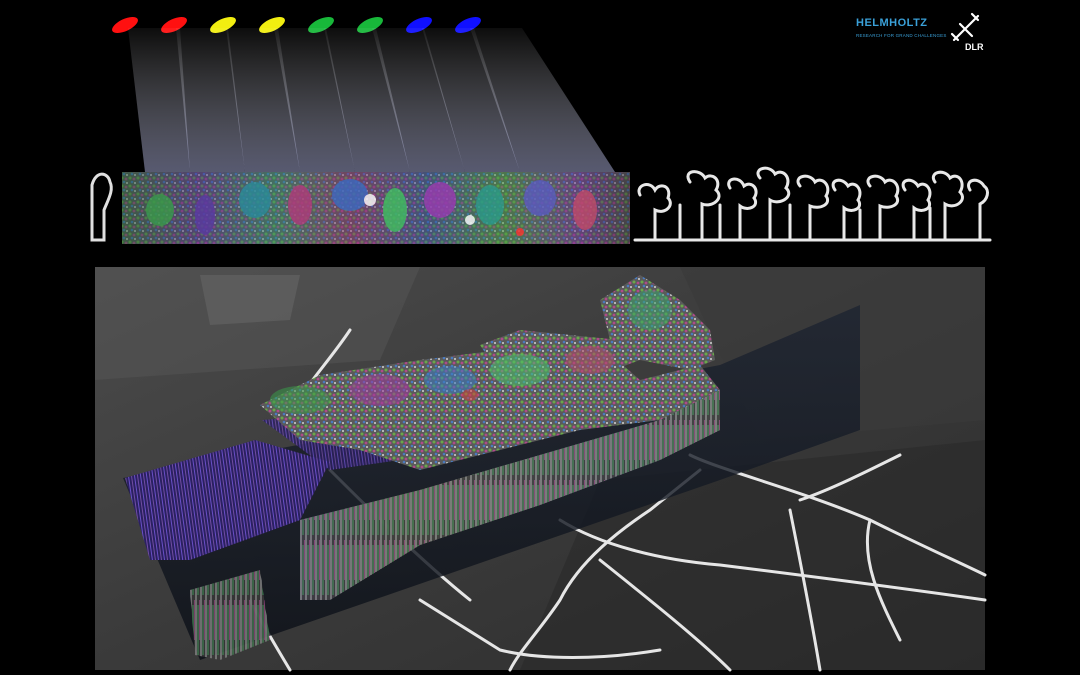 This screenshot has width=1080, height=675. I want to click on sensor-beams, so click(371, 100).